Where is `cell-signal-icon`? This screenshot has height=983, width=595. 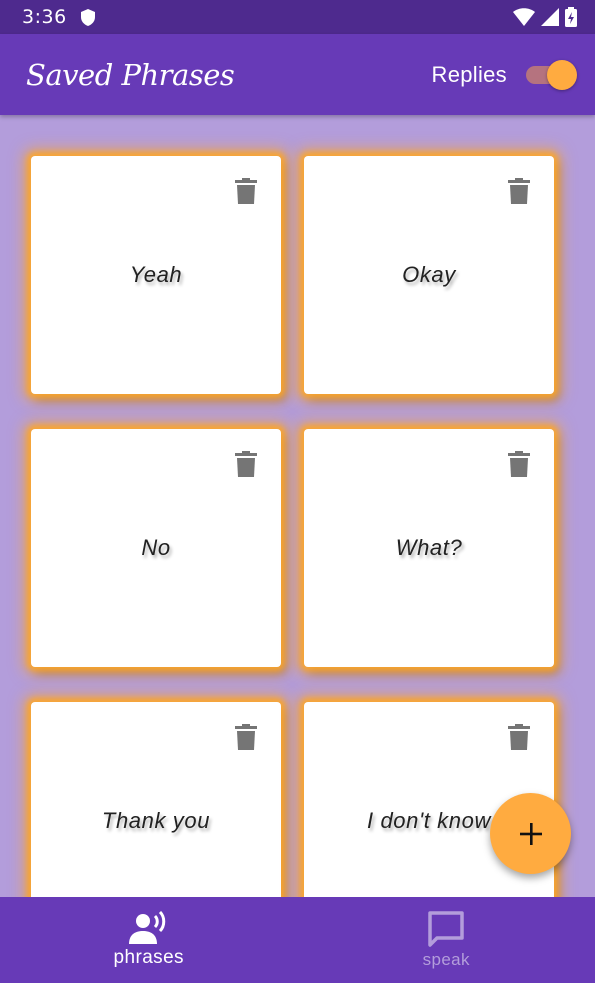
cell-signal-icon is located at coordinates (550, 17).